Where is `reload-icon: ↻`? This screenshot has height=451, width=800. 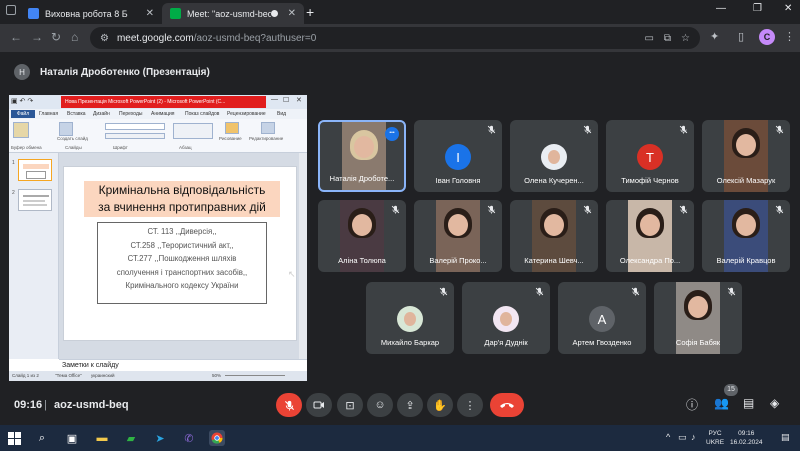 reload-icon: ↻ is located at coordinates (56, 37).